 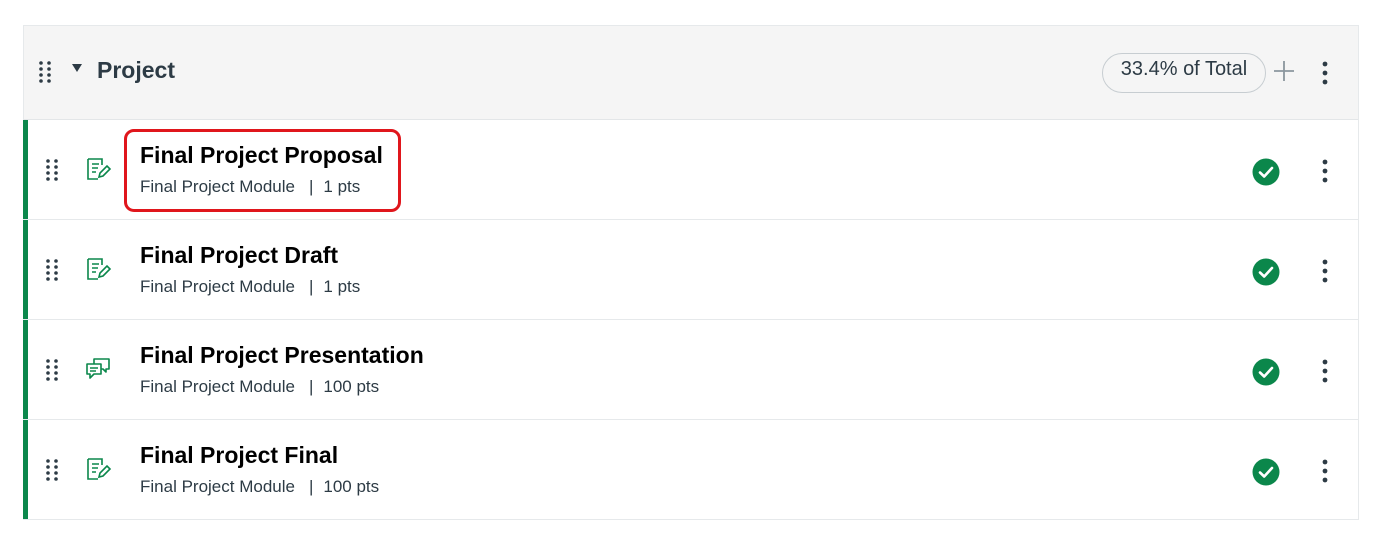 I want to click on group-weight-badge: 33.4% of Total, so click(x=1184, y=73).